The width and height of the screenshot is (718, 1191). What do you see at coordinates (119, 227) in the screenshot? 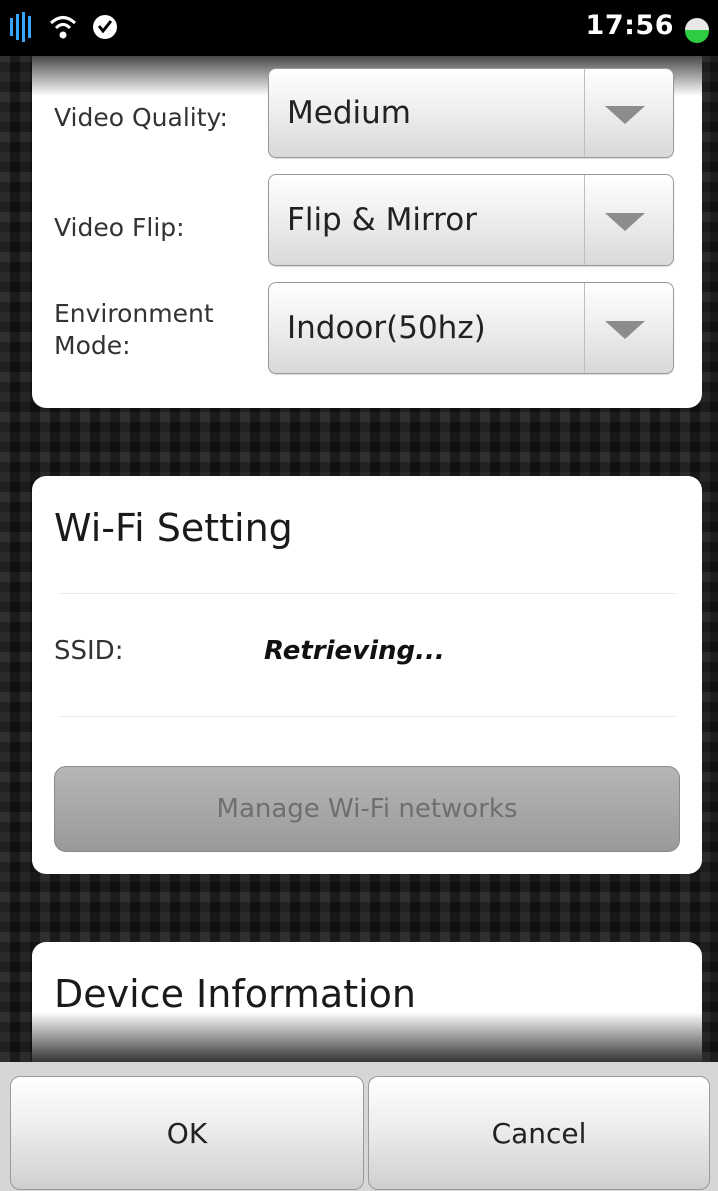
I see `video-flip-label: Video Flip:` at bounding box center [119, 227].